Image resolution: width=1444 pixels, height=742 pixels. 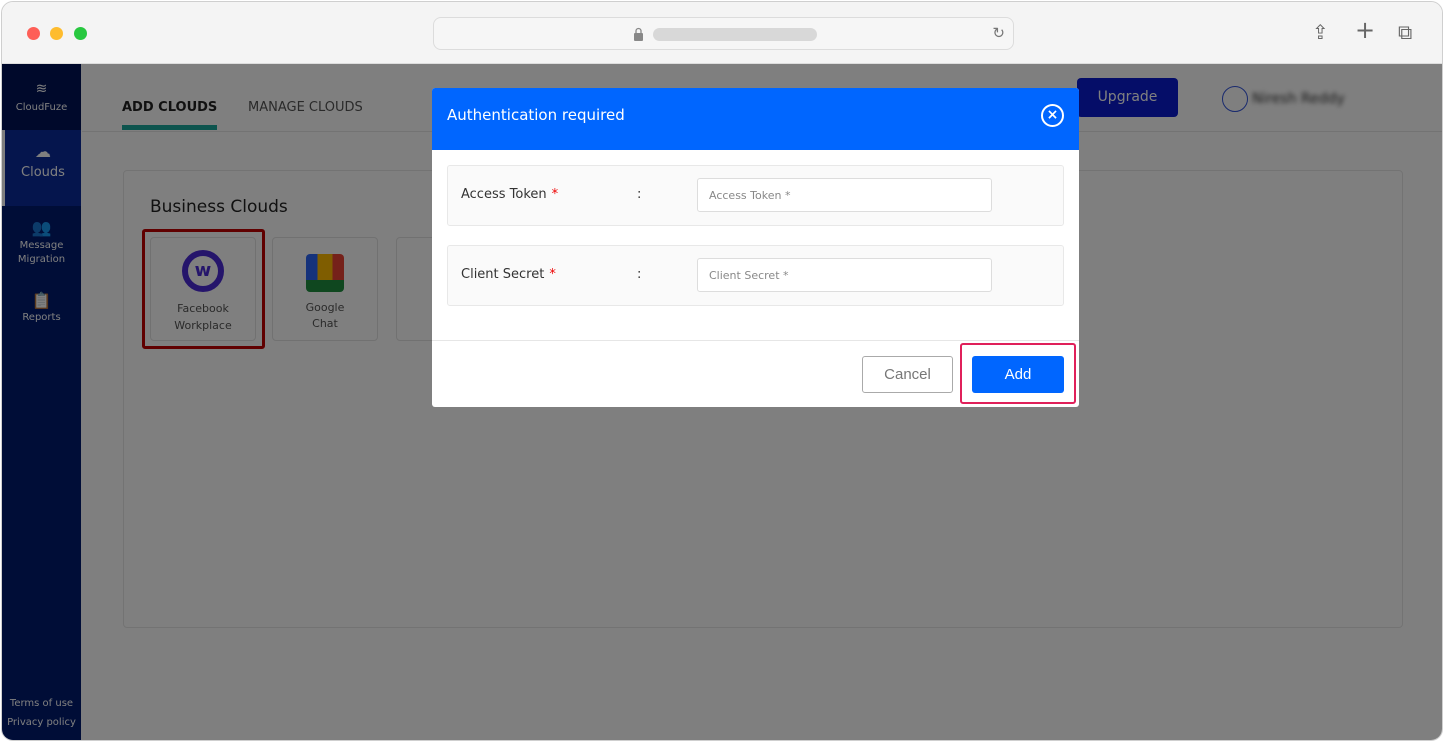 I want to click on browser-toolbar: ↻ ⇪ + ⧉, so click(x=722, y=33).